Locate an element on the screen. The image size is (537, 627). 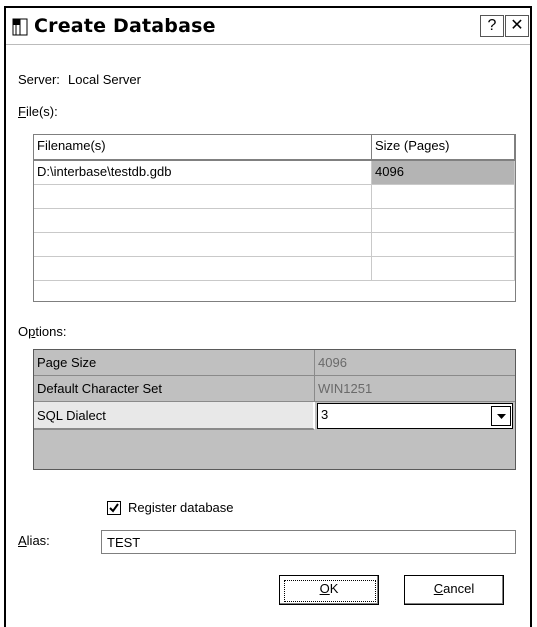
title-bar: Create Database ? ✕ is located at coordinates (268, 26).